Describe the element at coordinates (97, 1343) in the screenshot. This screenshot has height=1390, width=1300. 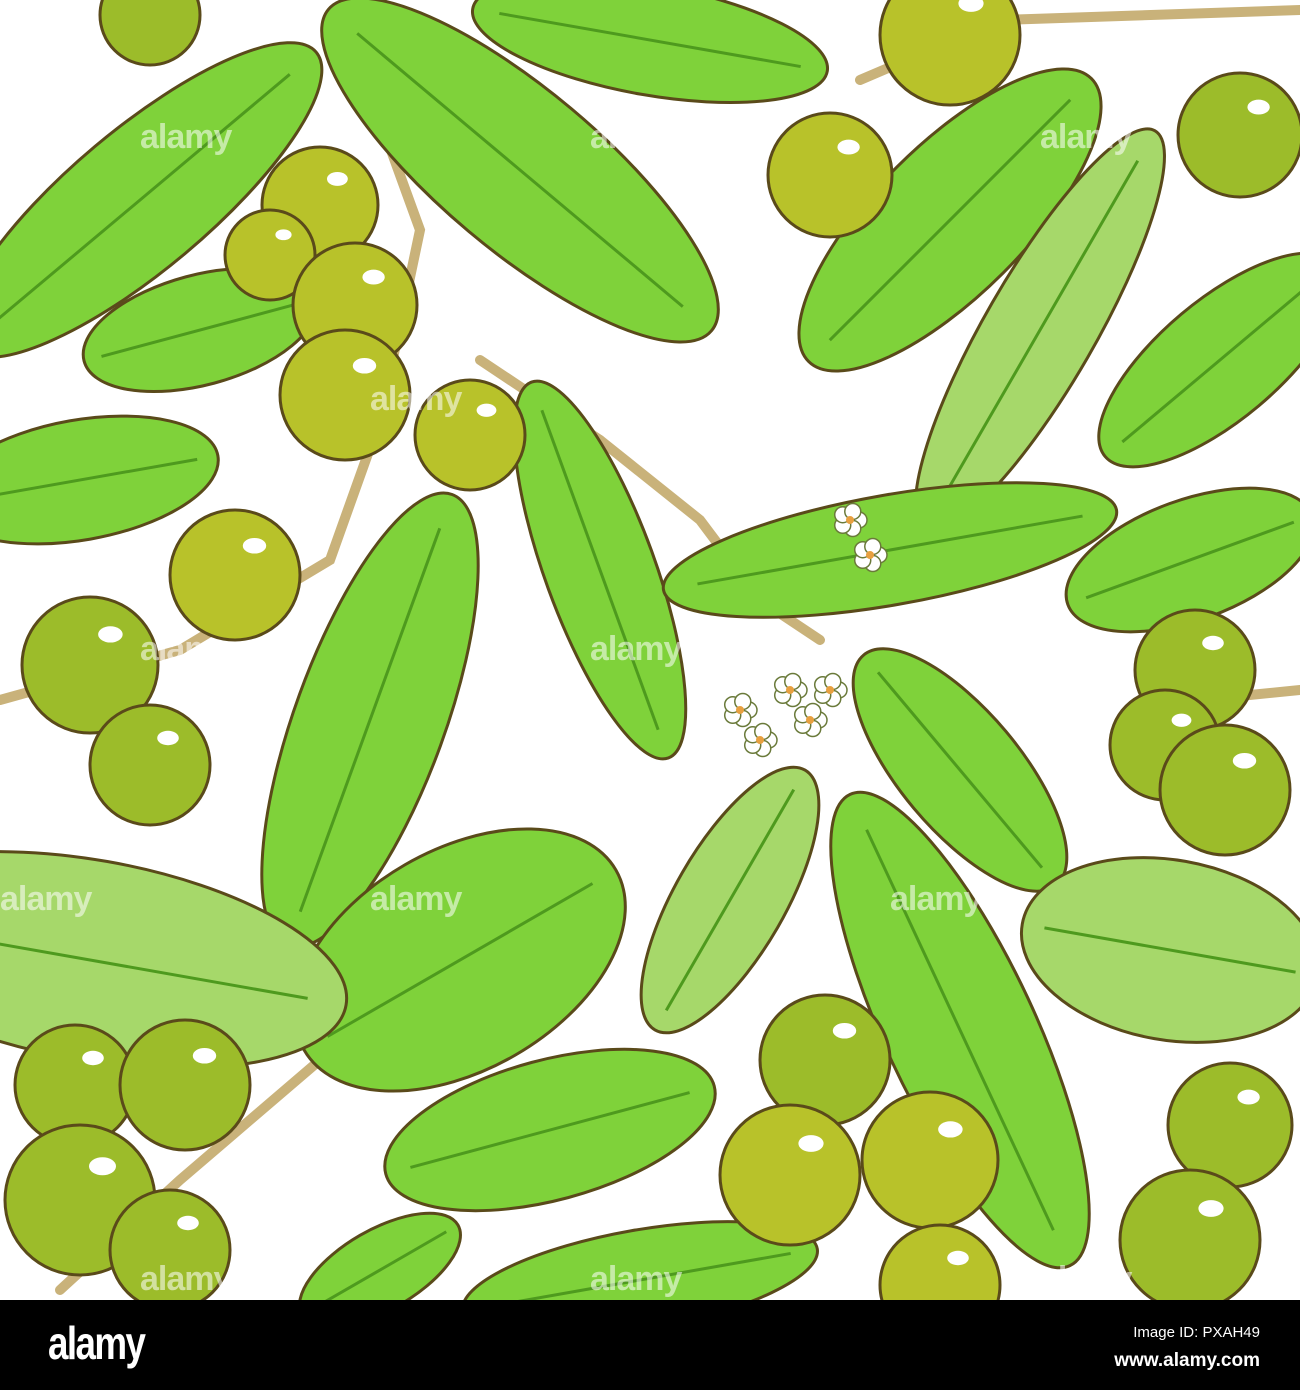
I see `alamy-logo: alamy` at that location.